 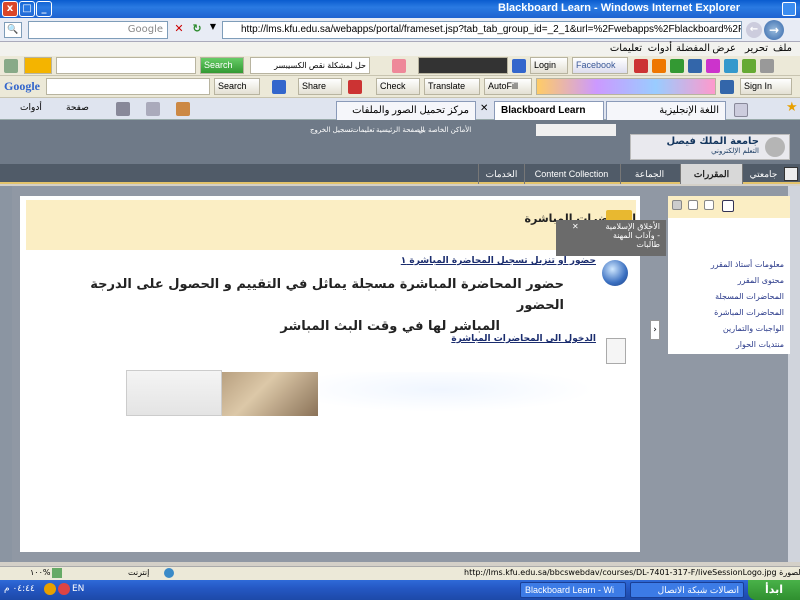 What do you see at coordinates (791, 174) in the screenshot?
I see `nav-menu-icon` at bounding box center [791, 174].